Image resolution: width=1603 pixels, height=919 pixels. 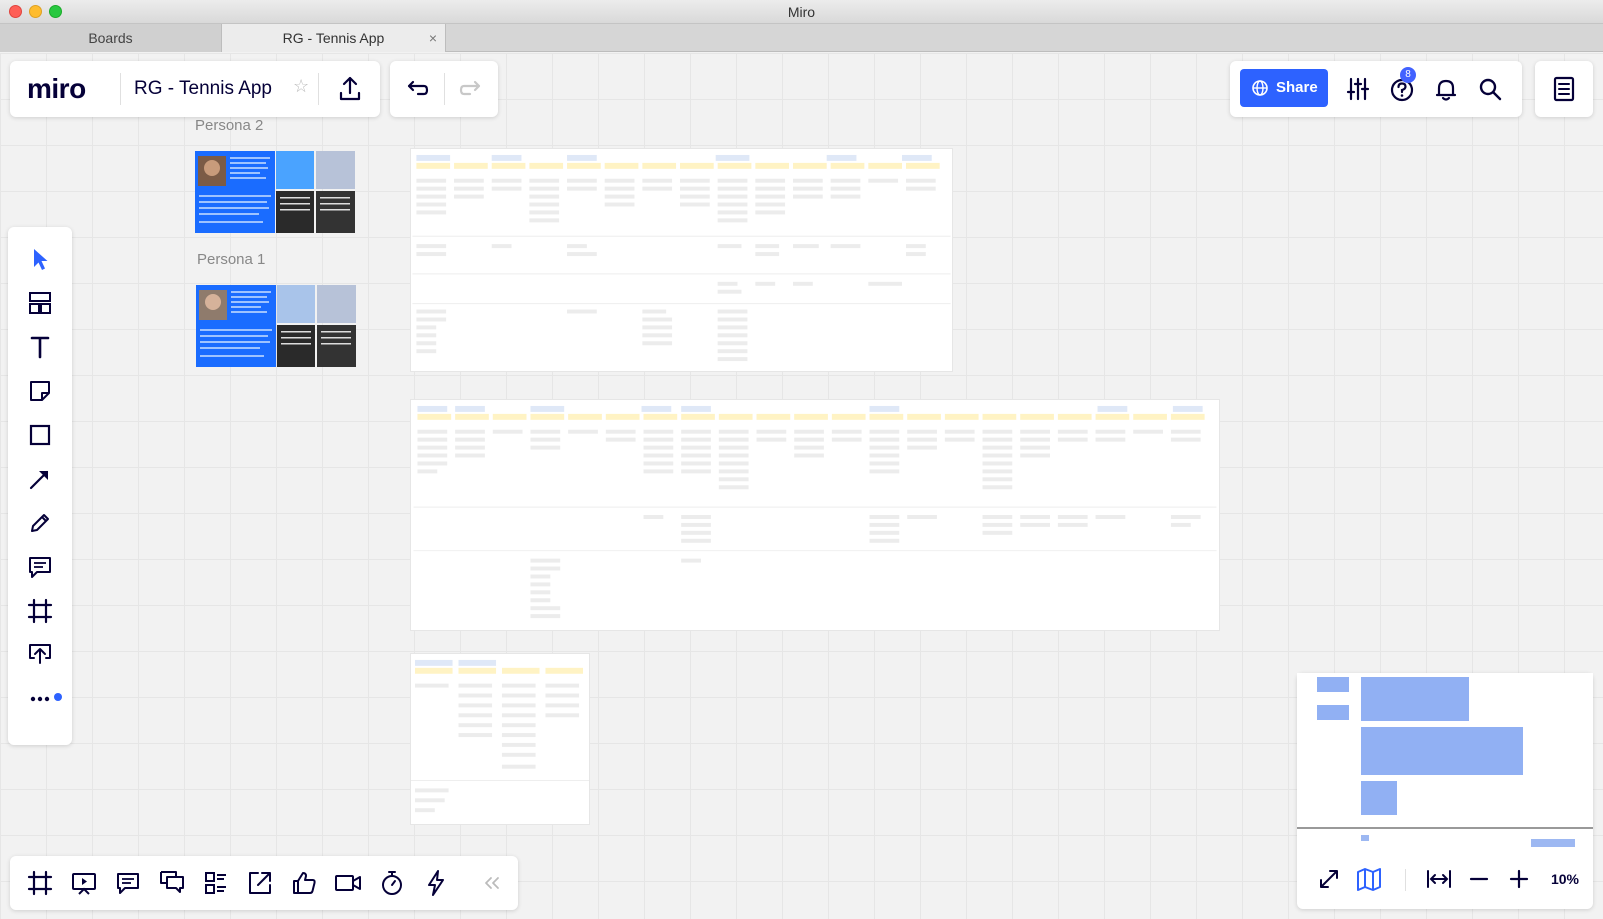 I want to click on share-button: Share, so click(x=1284, y=88).